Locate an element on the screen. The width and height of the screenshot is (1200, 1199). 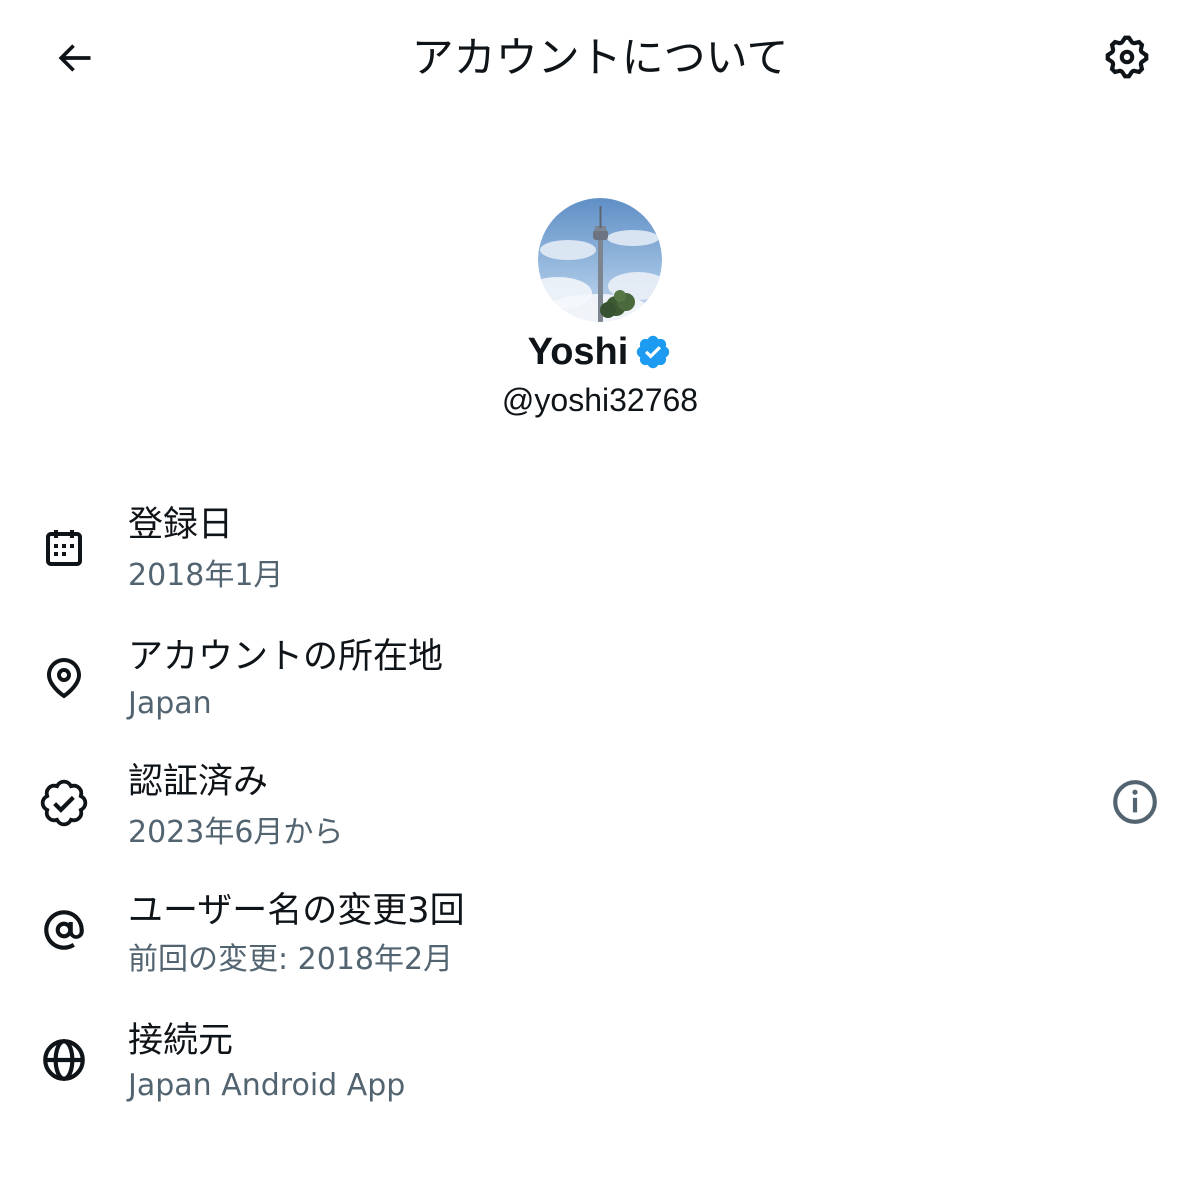
globe-icon is located at coordinates (64, 1060).